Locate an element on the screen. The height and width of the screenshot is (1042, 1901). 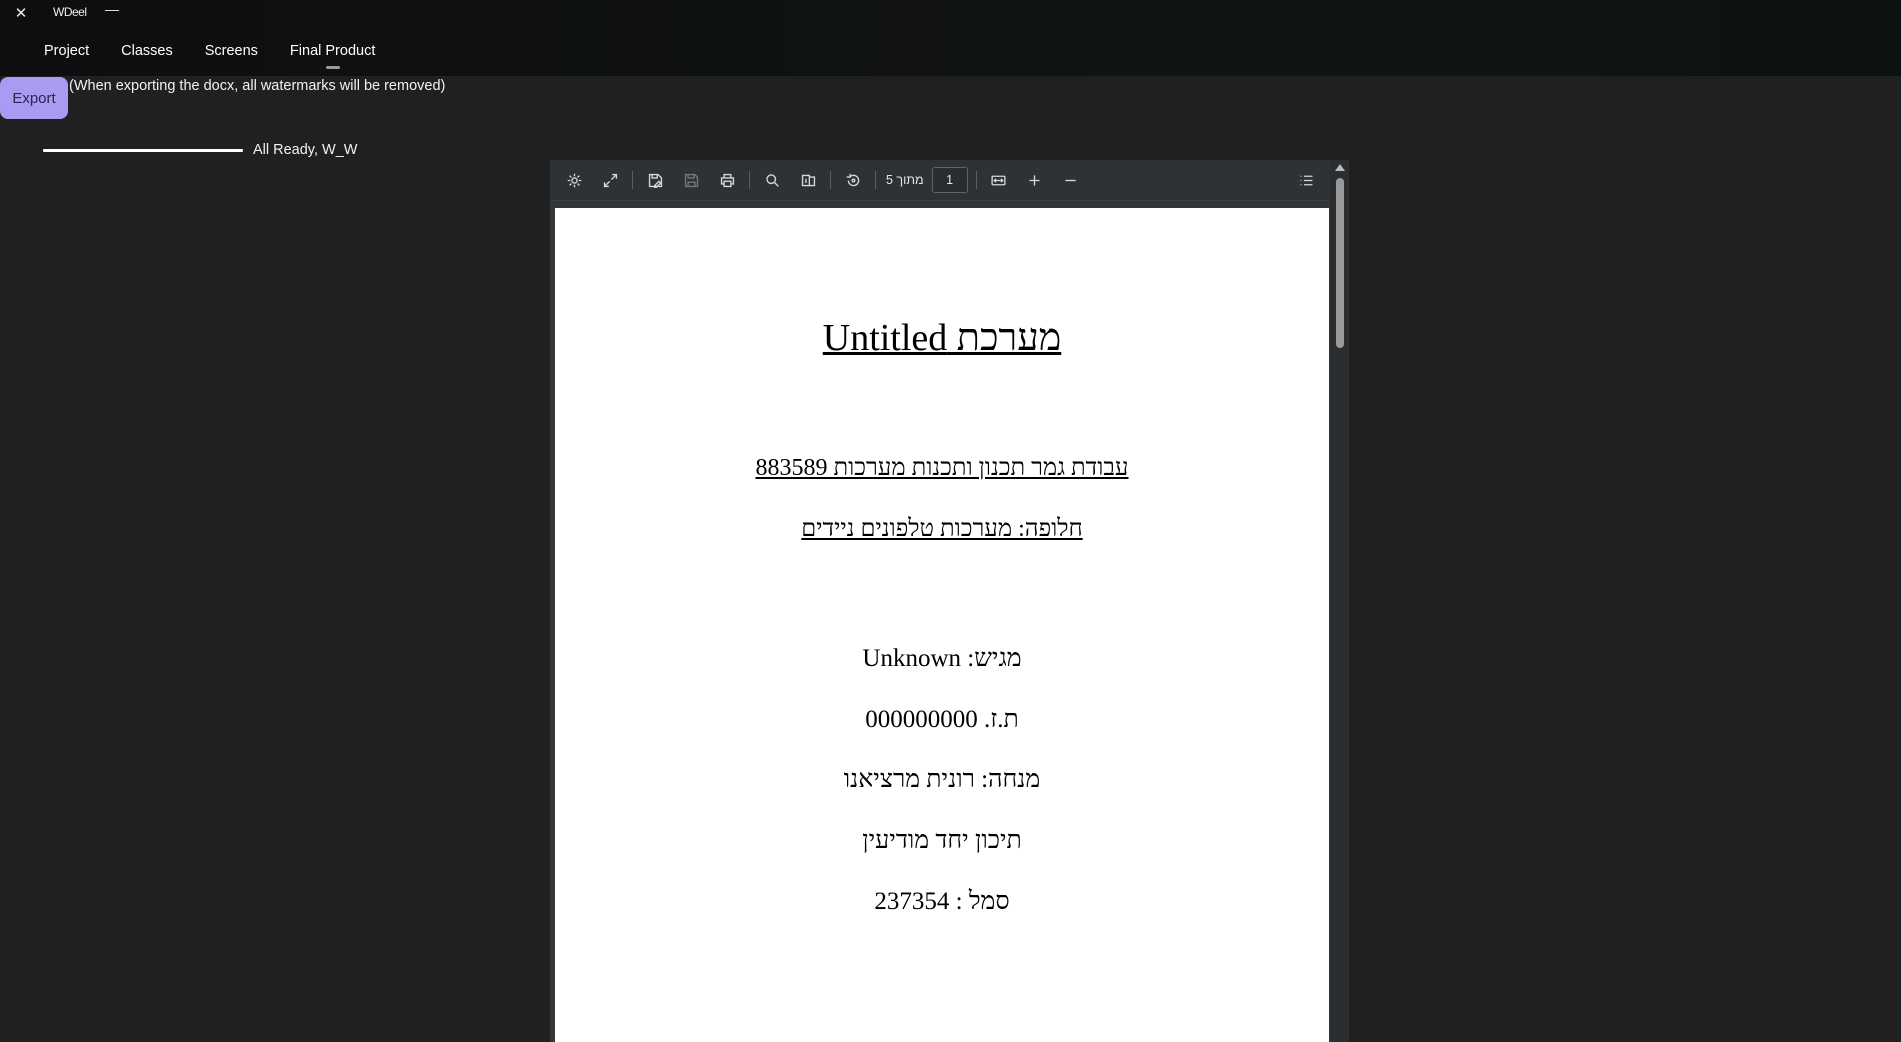
scroll-thumb is located at coordinates (1340, 263).